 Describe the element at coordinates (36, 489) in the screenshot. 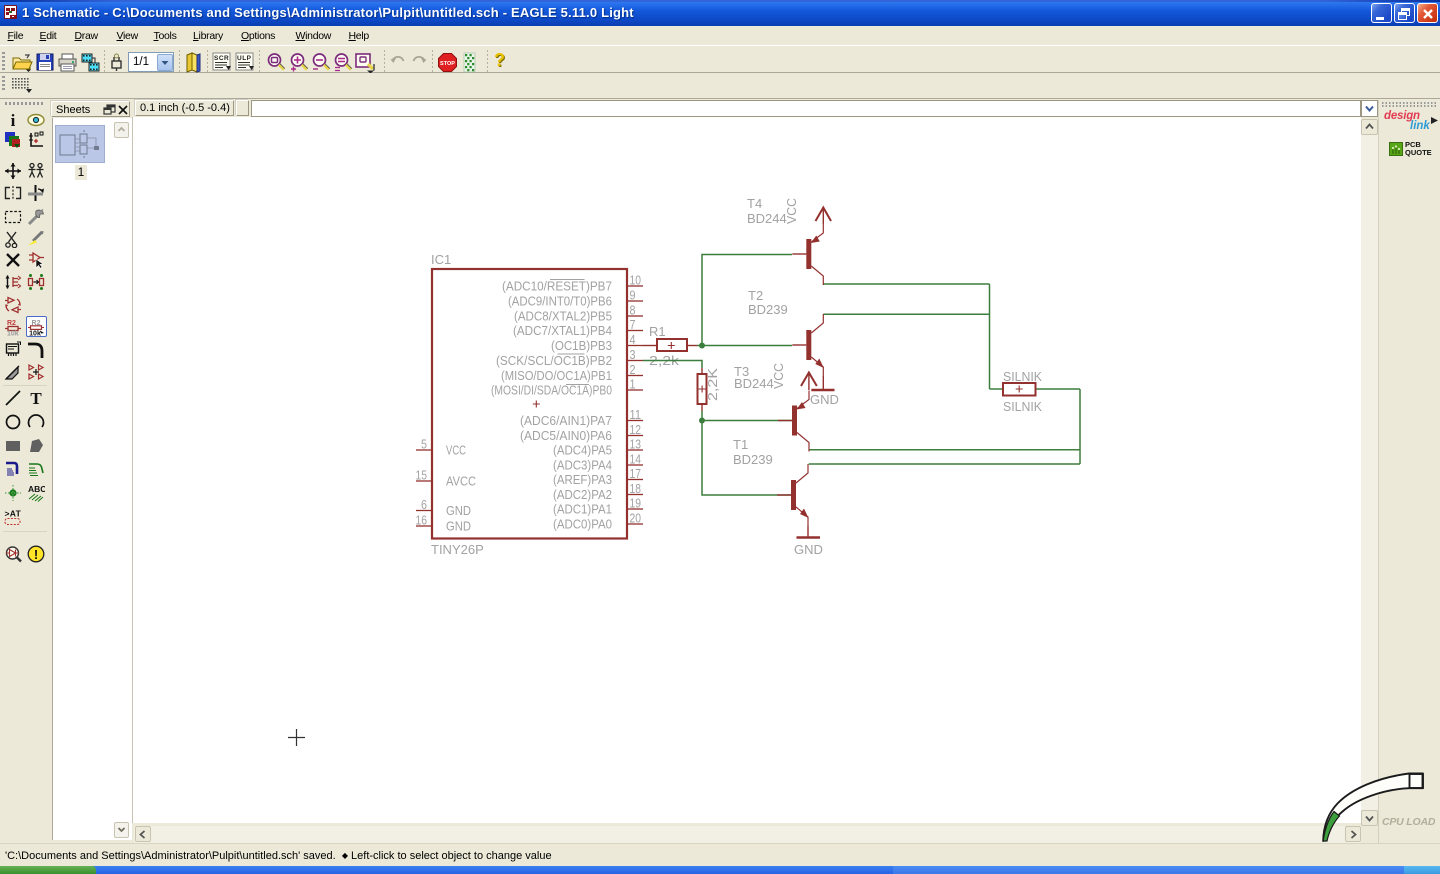

I see `svg-text: ABC` at that location.